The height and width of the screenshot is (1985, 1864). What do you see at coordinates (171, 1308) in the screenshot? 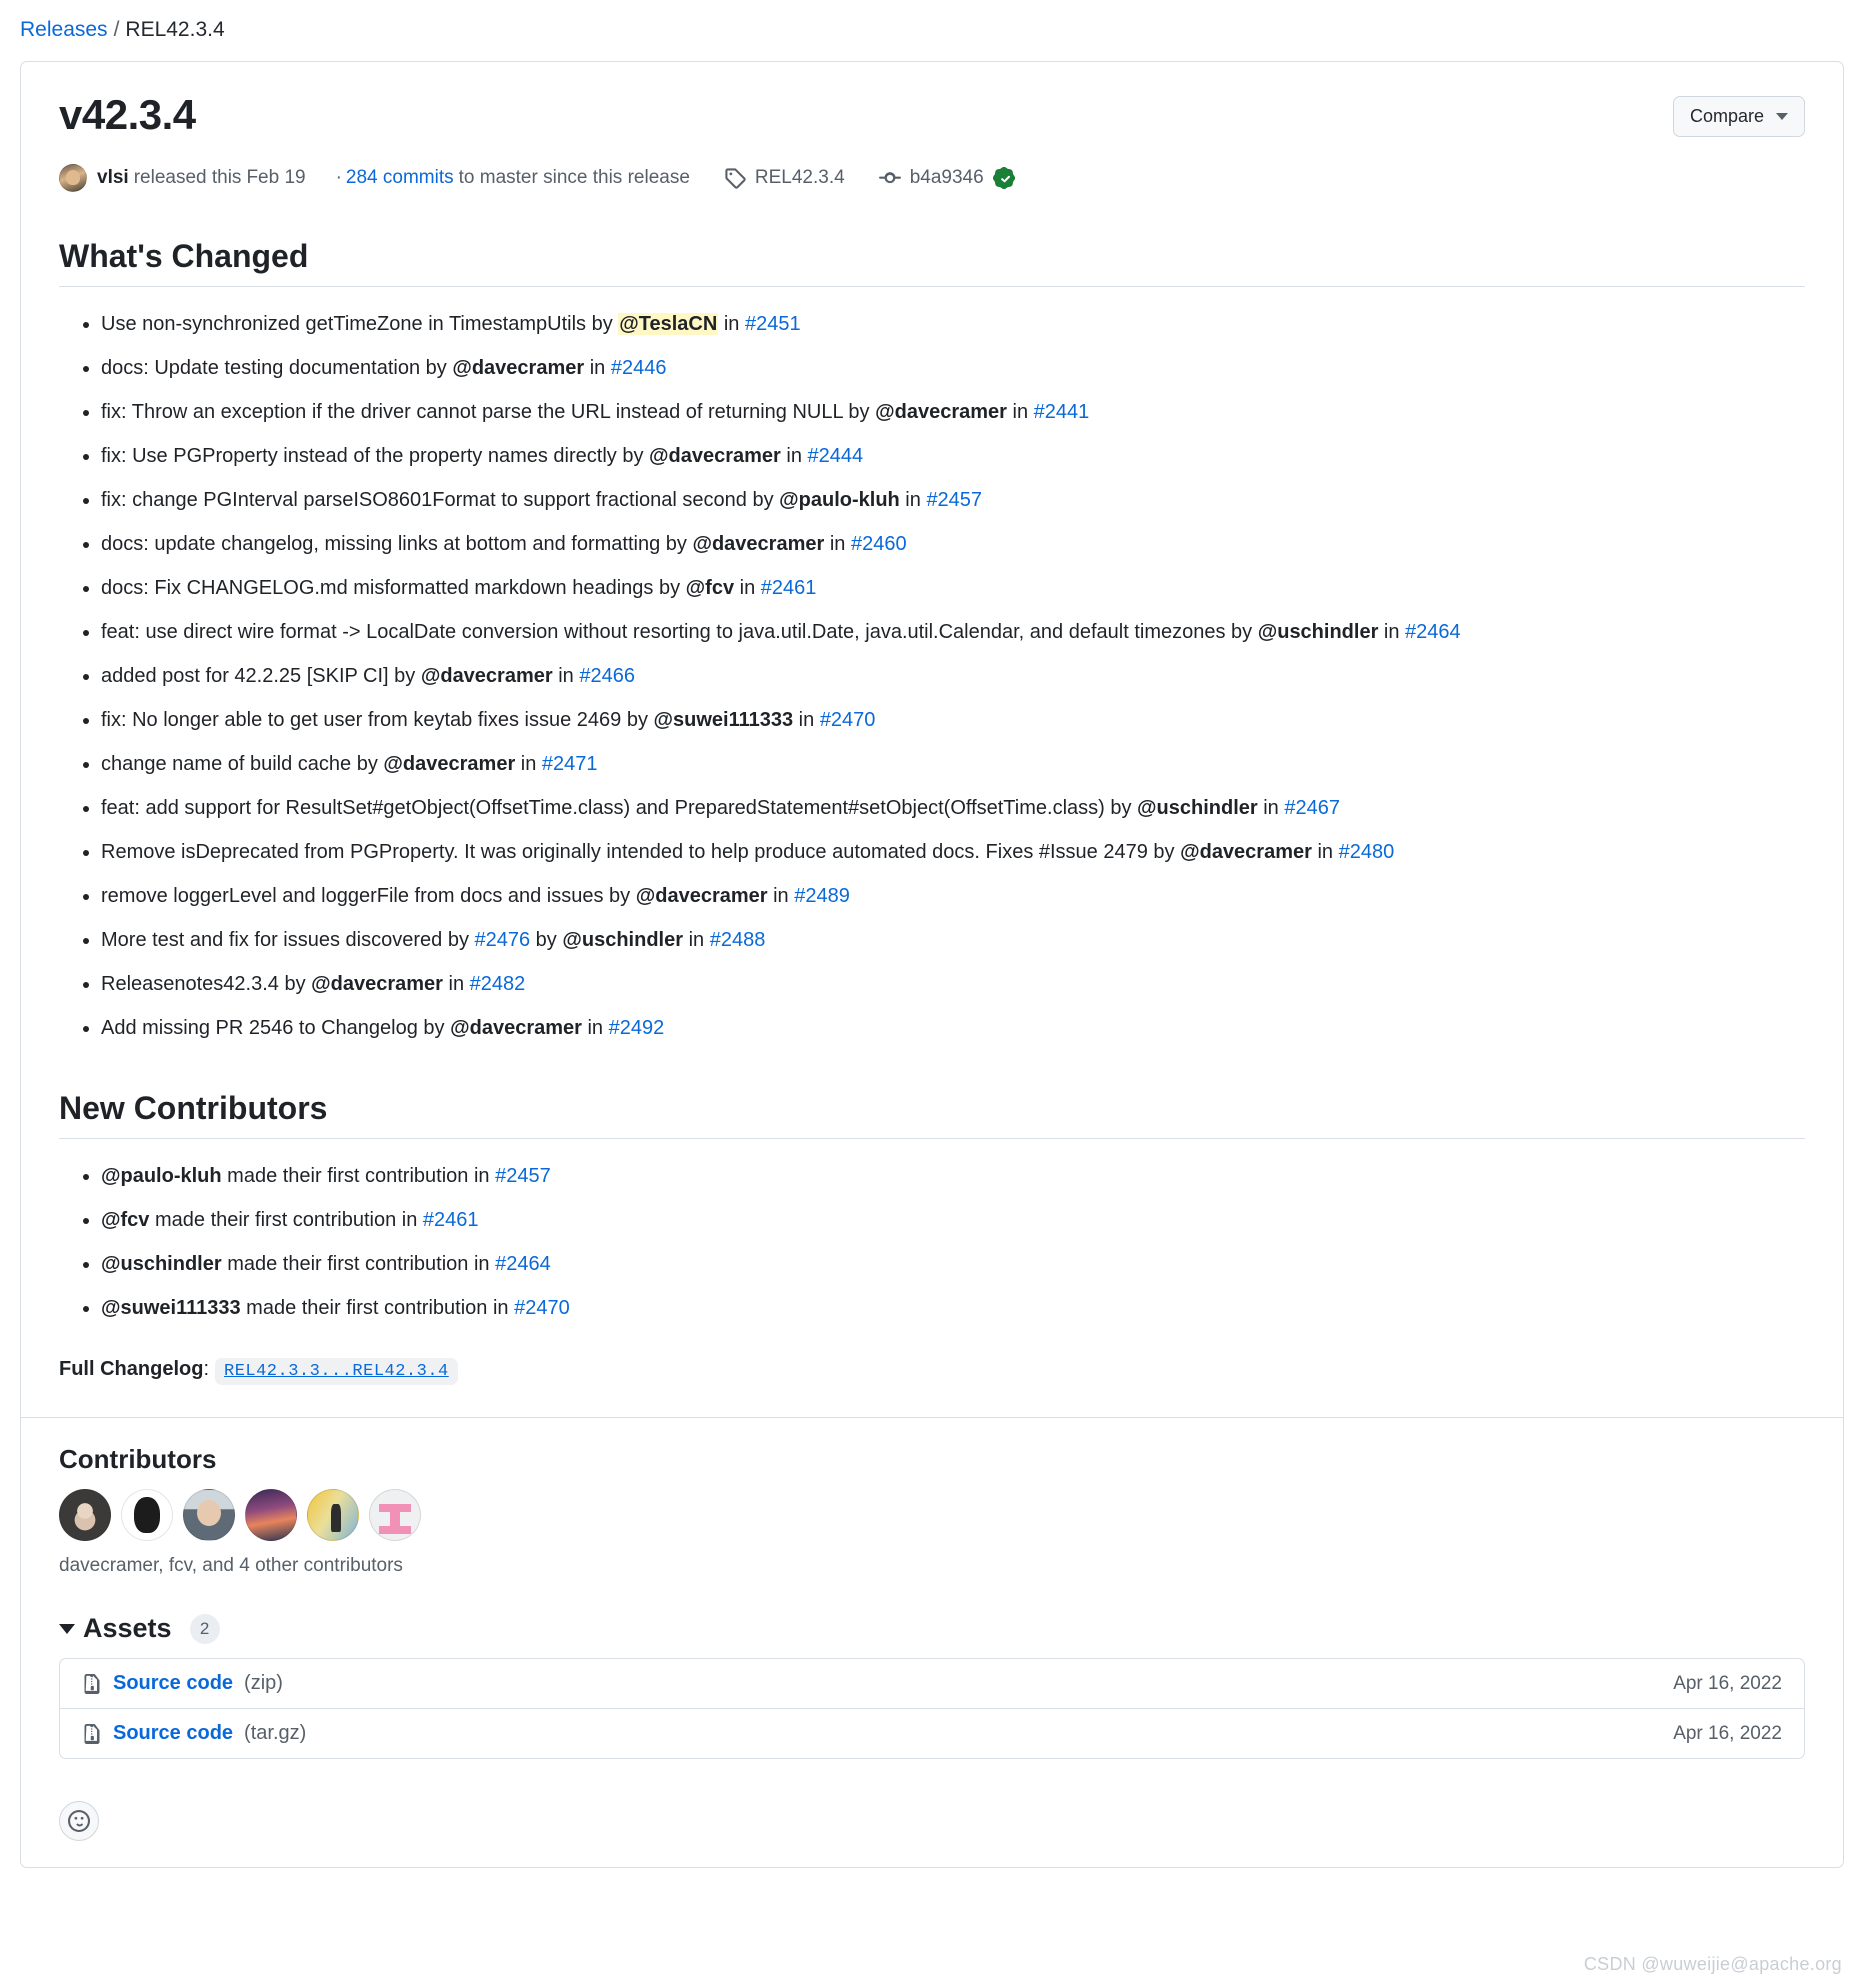
I see `new-contributor-handle: @suwei111333` at bounding box center [171, 1308].